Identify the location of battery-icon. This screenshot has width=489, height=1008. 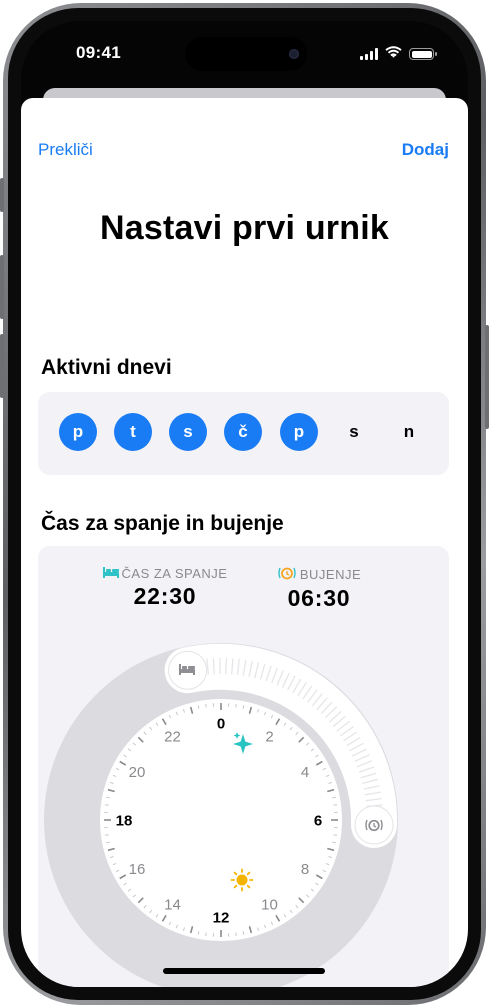
(423, 54).